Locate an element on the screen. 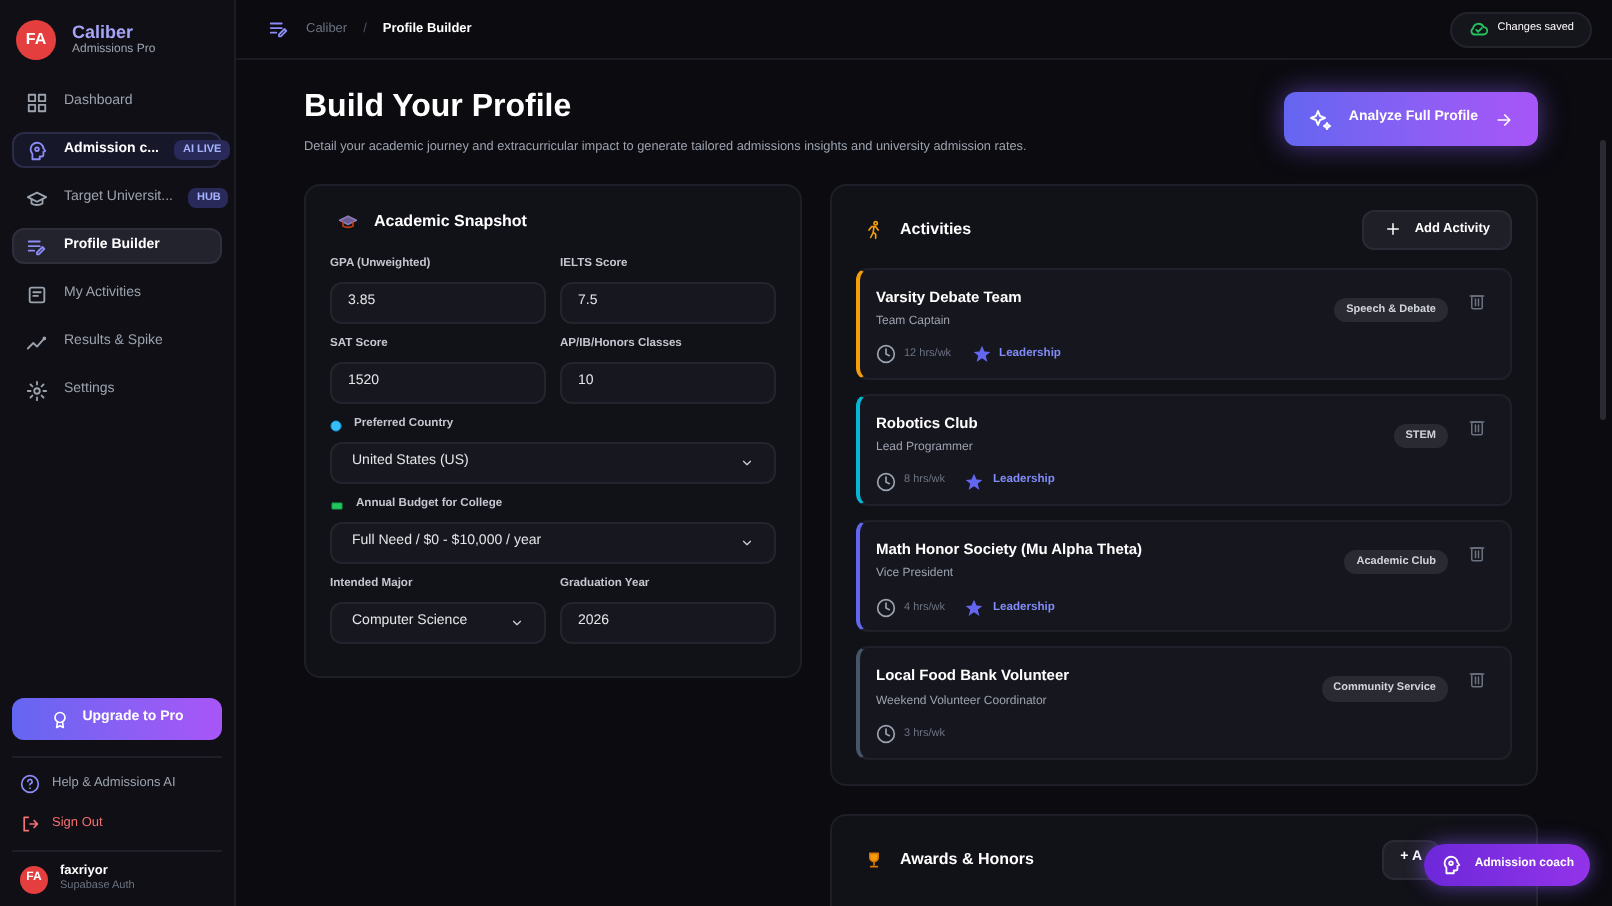  page-title: Build Your Profile is located at coordinates (439, 108).